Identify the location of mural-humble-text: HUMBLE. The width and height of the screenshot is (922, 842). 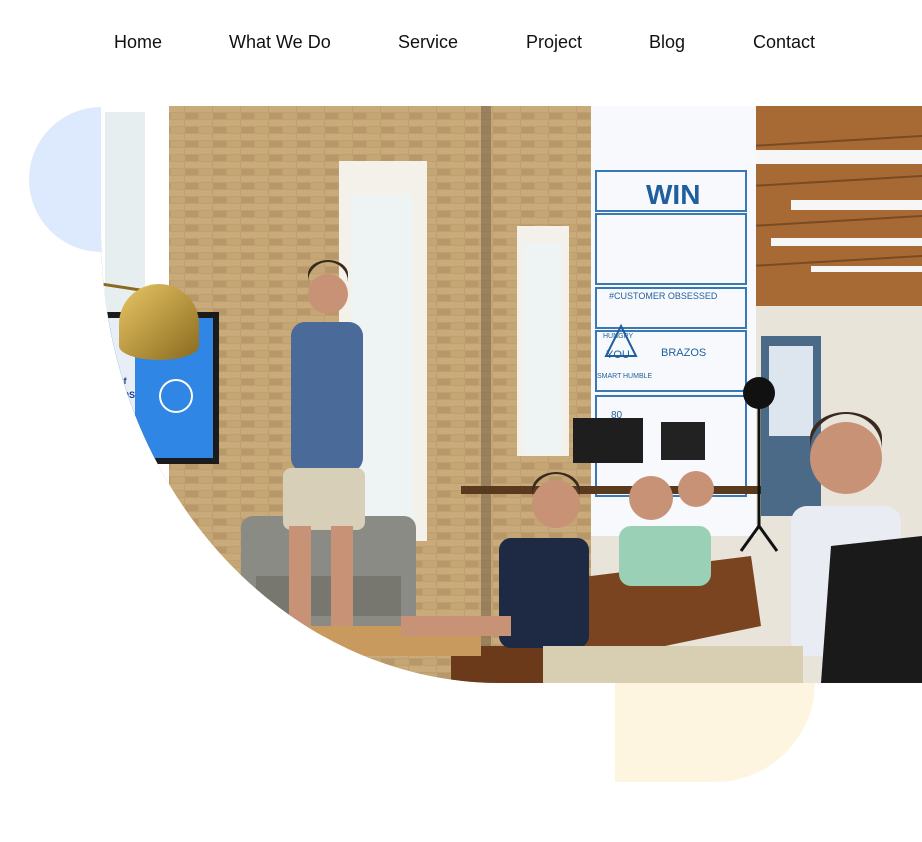
(638, 376).